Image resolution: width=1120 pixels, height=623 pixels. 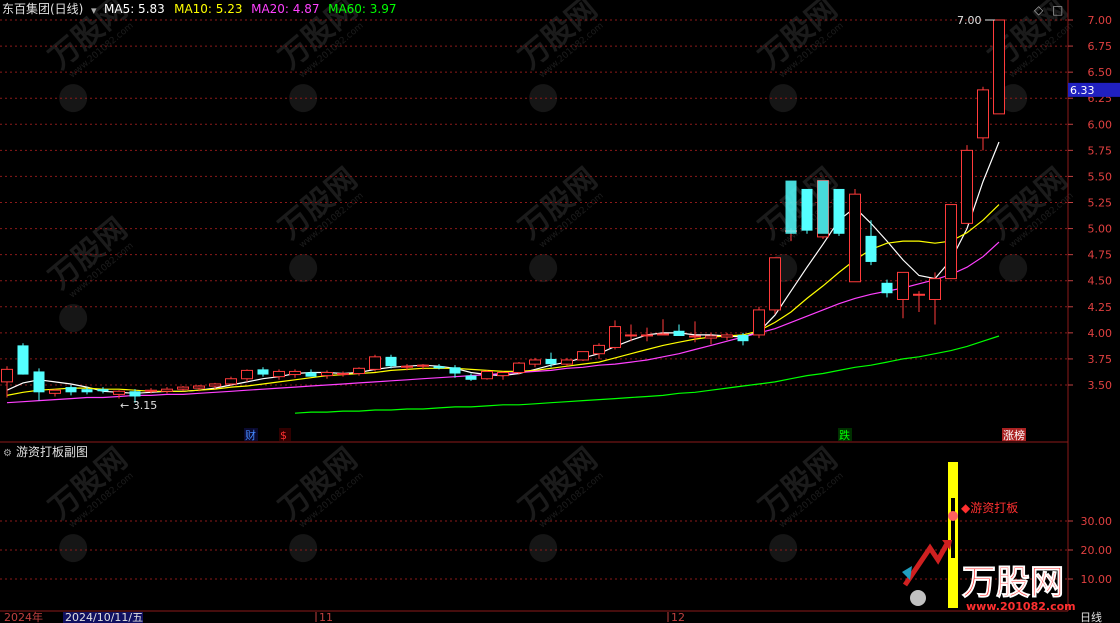 I want to click on chart-title: 东百集团(日线), so click(x=42, y=8).